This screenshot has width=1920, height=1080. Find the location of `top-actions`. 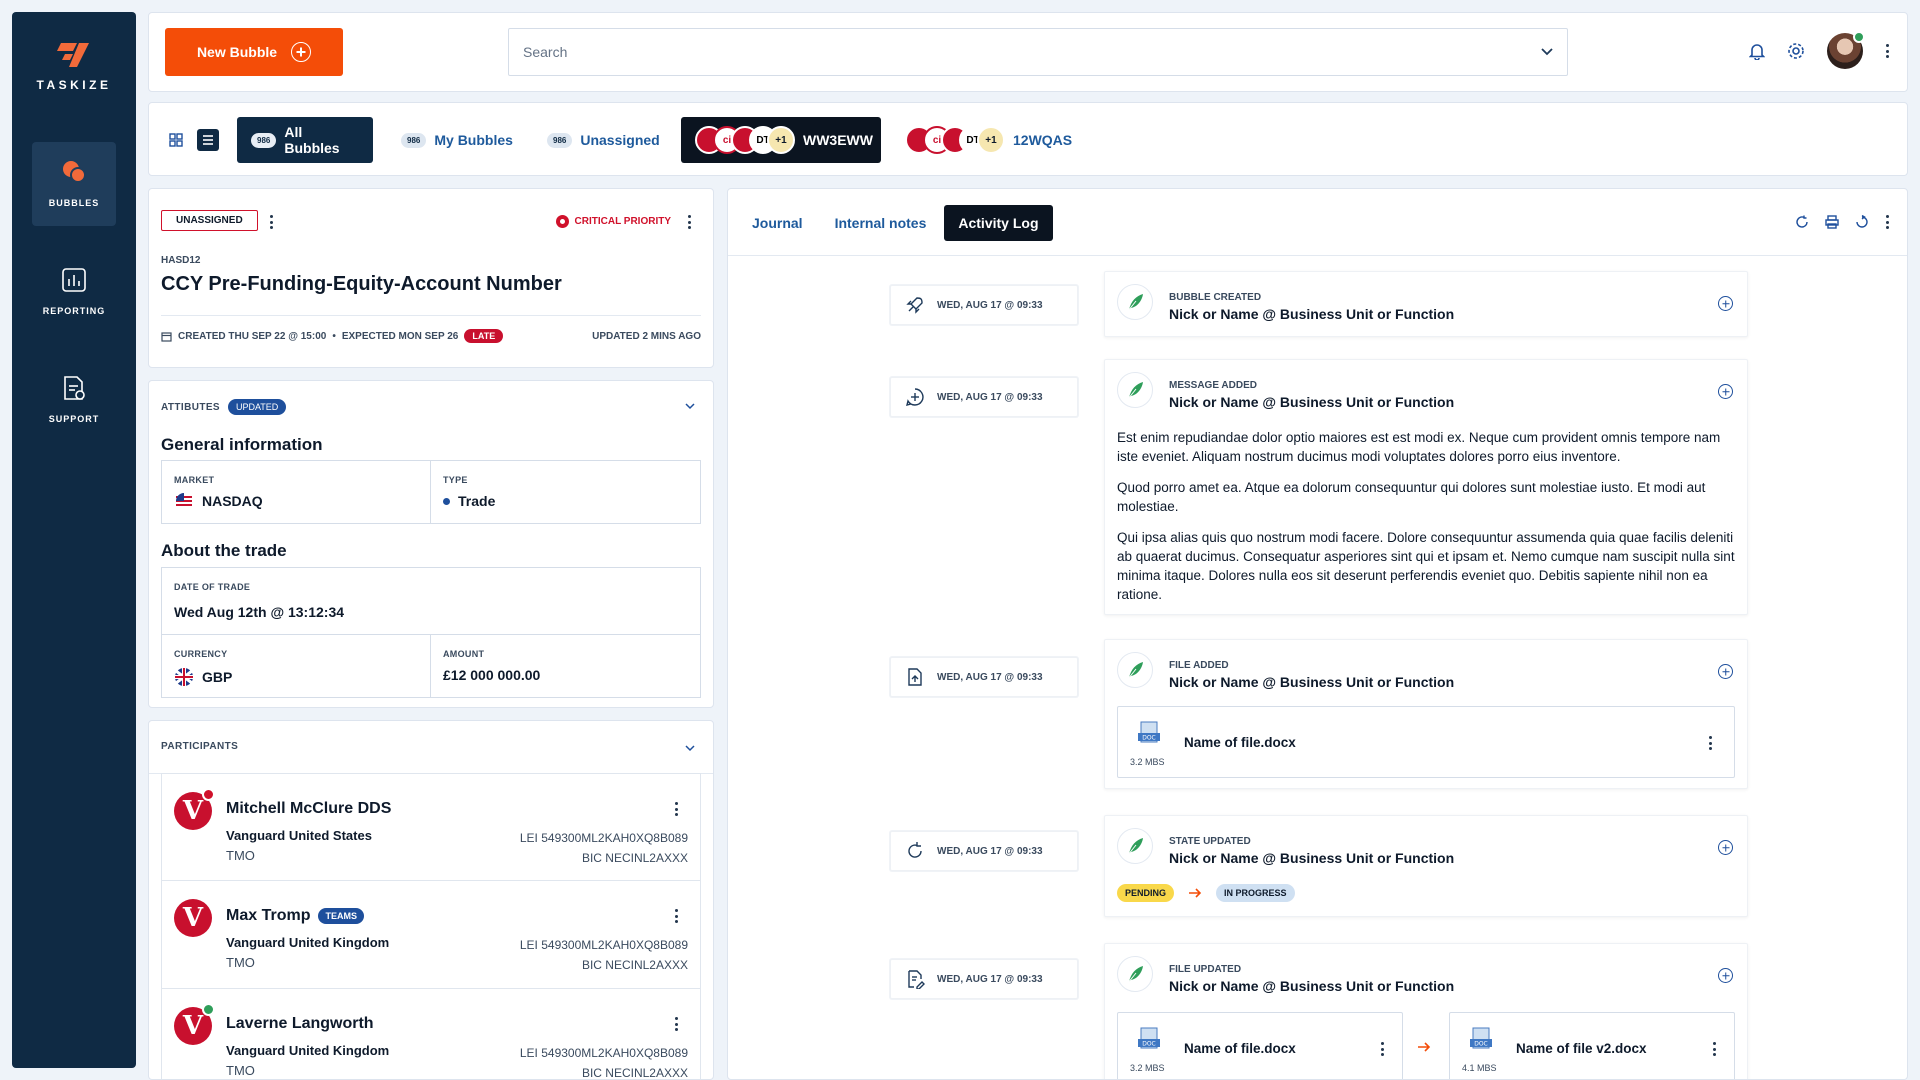

top-actions is located at coordinates (1819, 50).